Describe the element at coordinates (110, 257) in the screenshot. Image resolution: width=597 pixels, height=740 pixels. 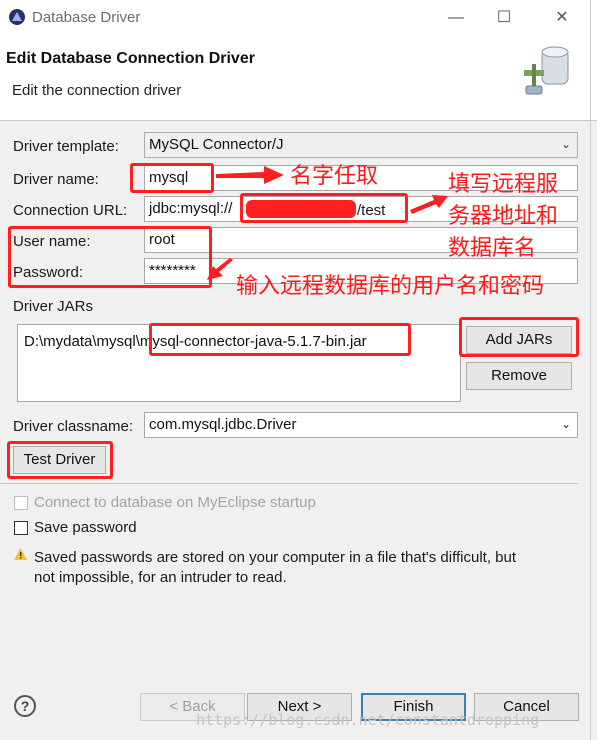
I see `annotation-box-credentials` at that location.